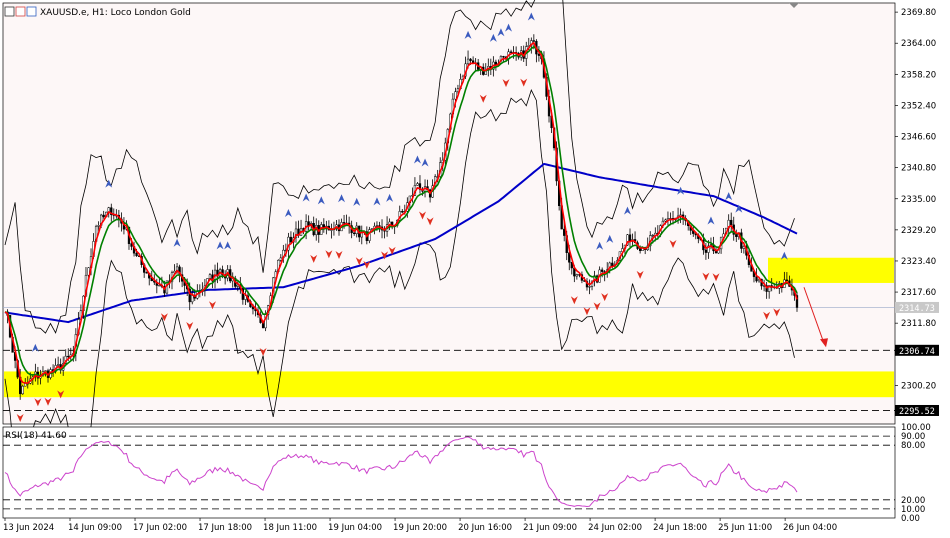  What do you see at coordinates (918, 75) in the screenshot?
I see `y-tick-label-3: 2358.20` at bounding box center [918, 75].